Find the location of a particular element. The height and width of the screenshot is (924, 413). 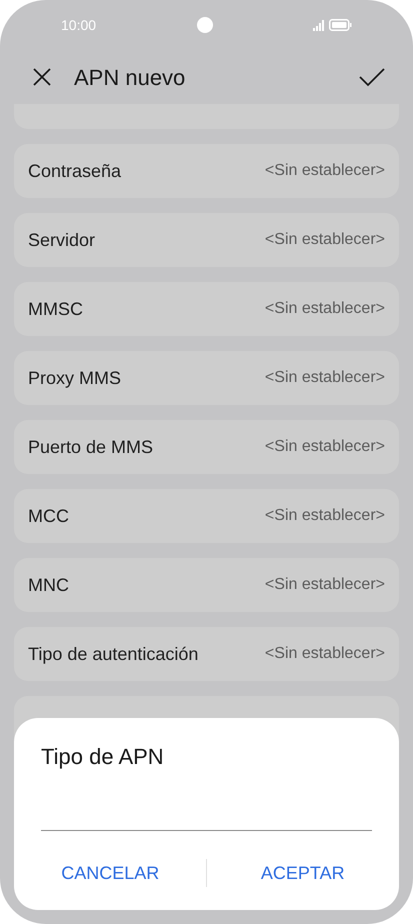

close-button is located at coordinates (42, 77).